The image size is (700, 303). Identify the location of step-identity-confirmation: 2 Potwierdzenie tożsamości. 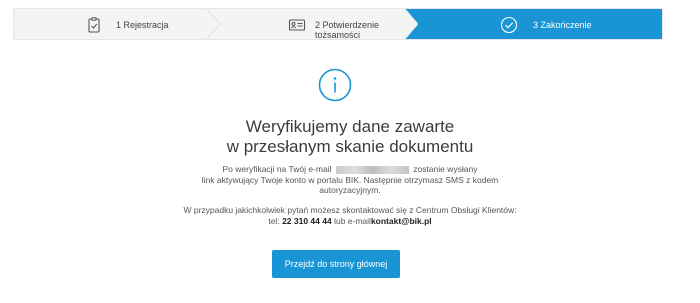
(319, 24).